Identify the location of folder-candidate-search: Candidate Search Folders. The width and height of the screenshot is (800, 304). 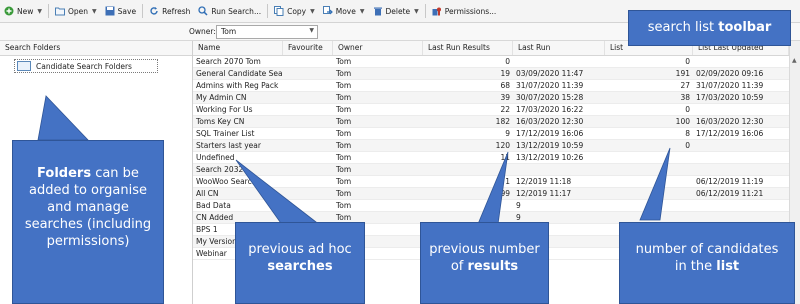
(86, 66).